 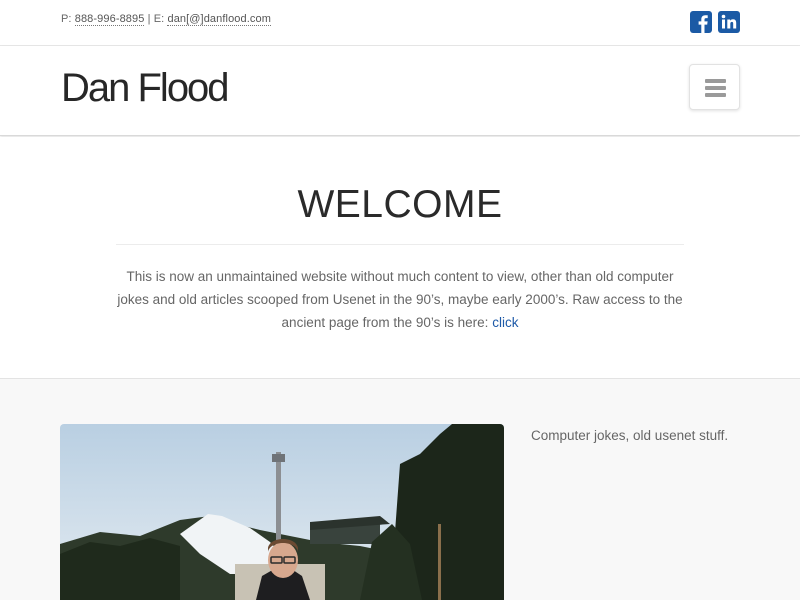 What do you see at coordinates (109, 19) in the screenshot?
I see `phone-link: 888-996-8895` at bounding box center [109, 19].